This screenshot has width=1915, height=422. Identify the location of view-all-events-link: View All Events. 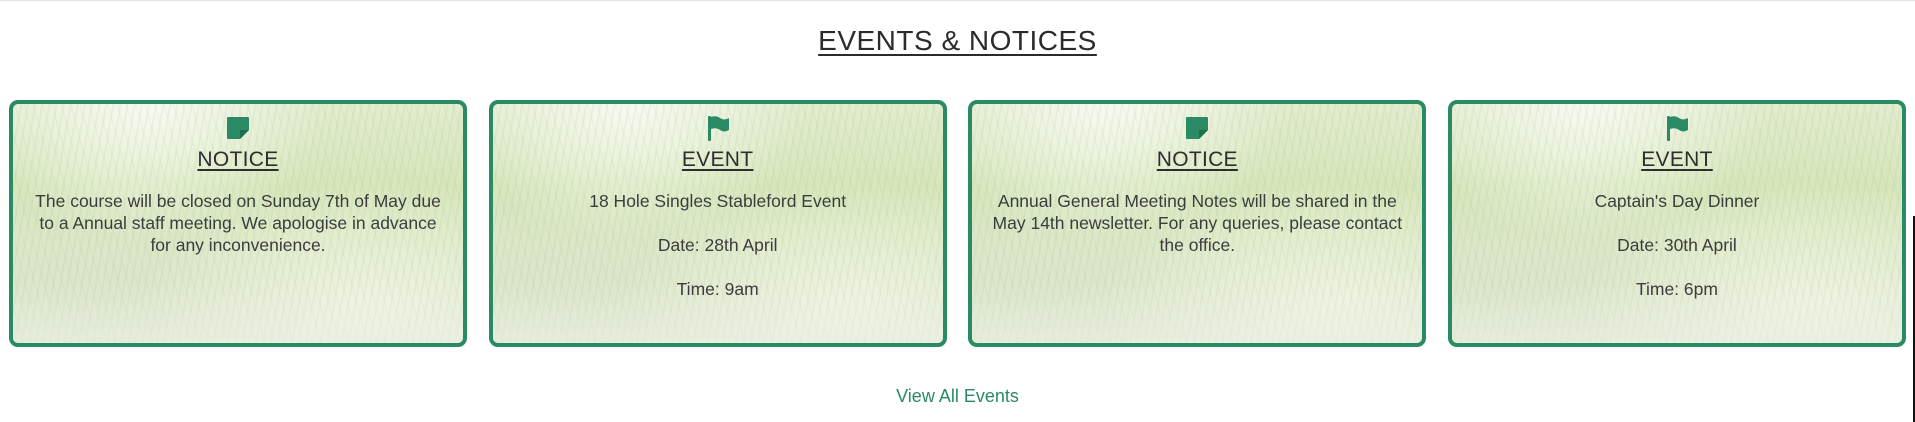
(957, 396).